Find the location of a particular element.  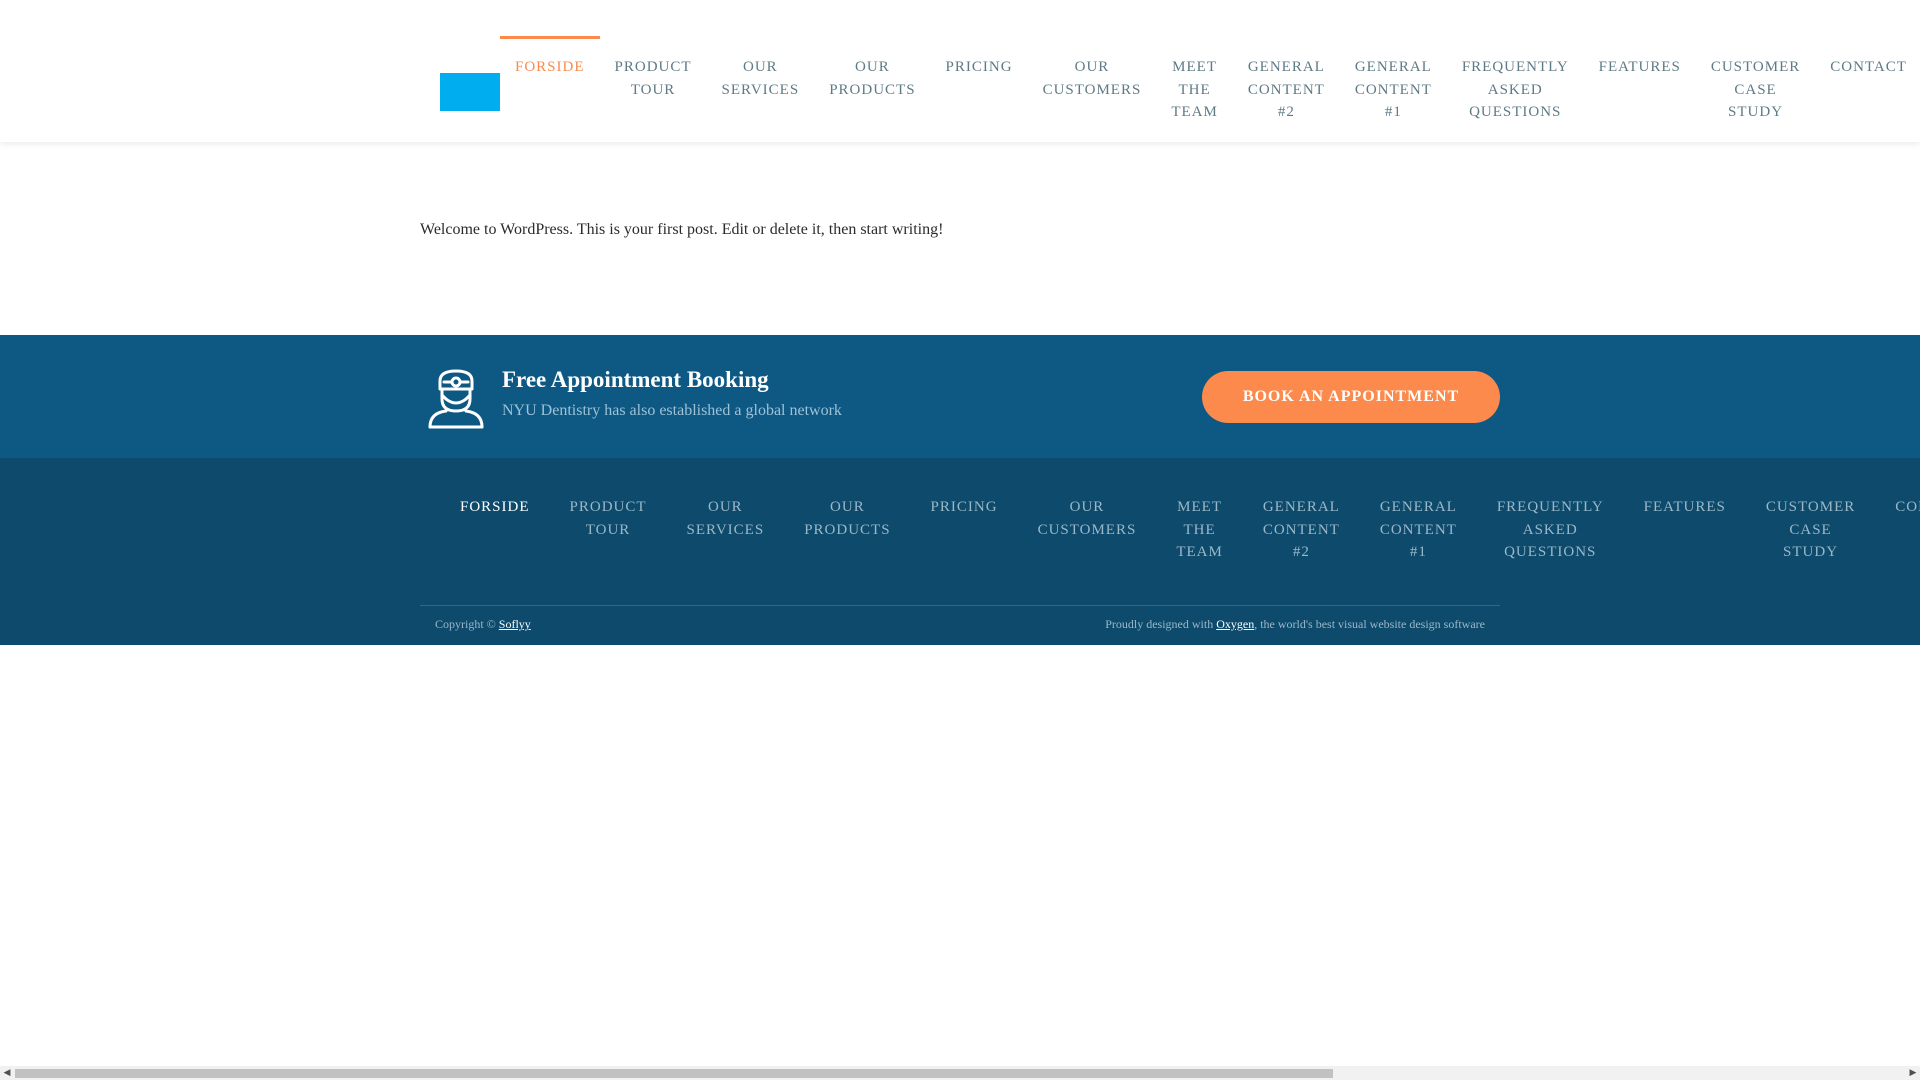

cta-title: Free Appointment Booking is located at coordinates (635, 379).